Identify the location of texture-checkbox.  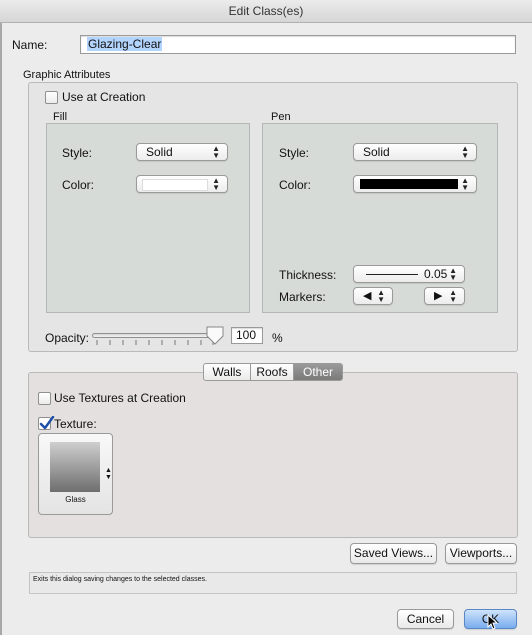
(46, 423).